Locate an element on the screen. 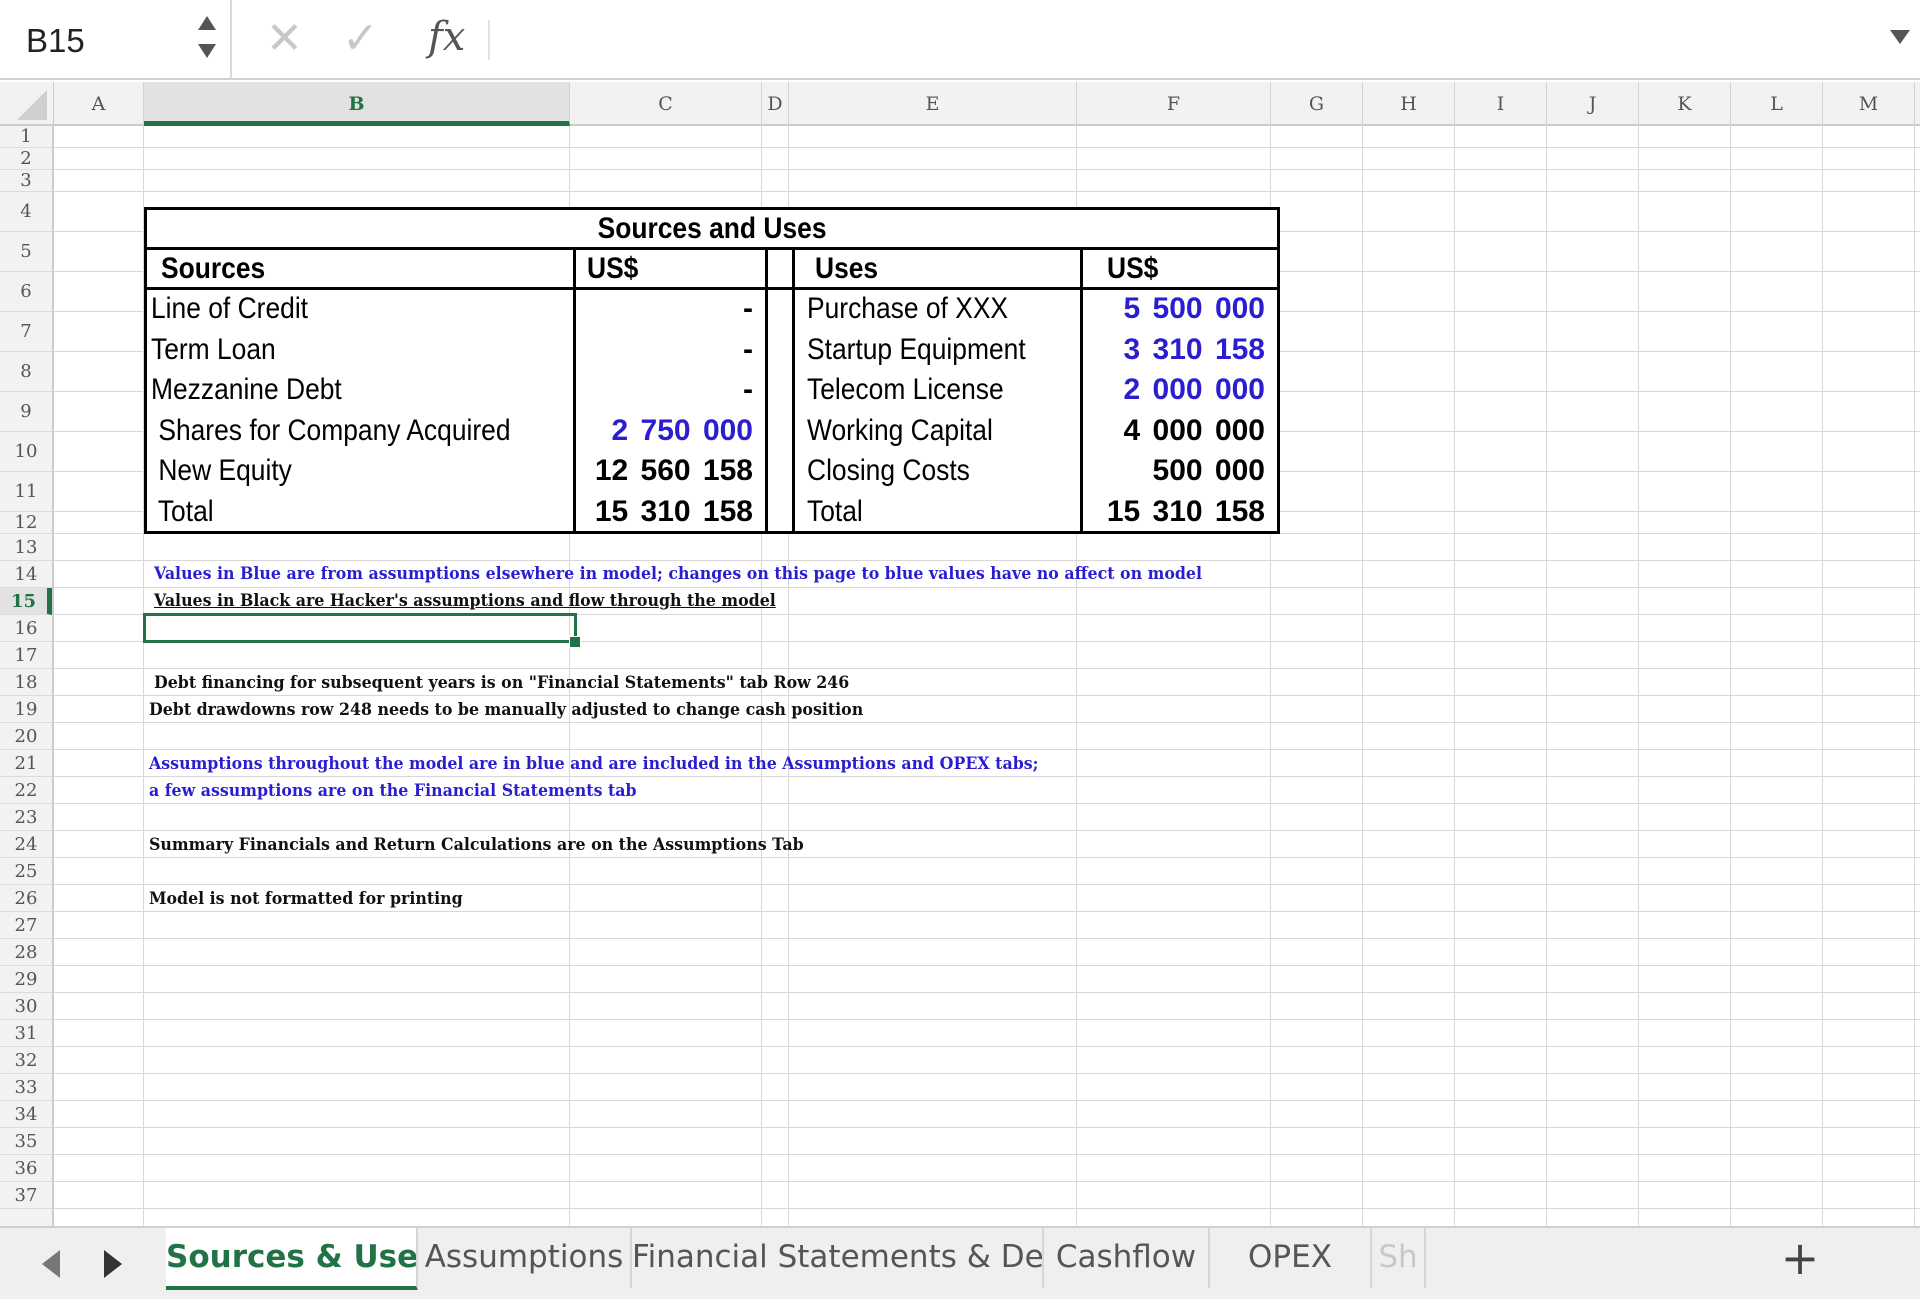  select-all-corner is located at coordinates (27, 104).